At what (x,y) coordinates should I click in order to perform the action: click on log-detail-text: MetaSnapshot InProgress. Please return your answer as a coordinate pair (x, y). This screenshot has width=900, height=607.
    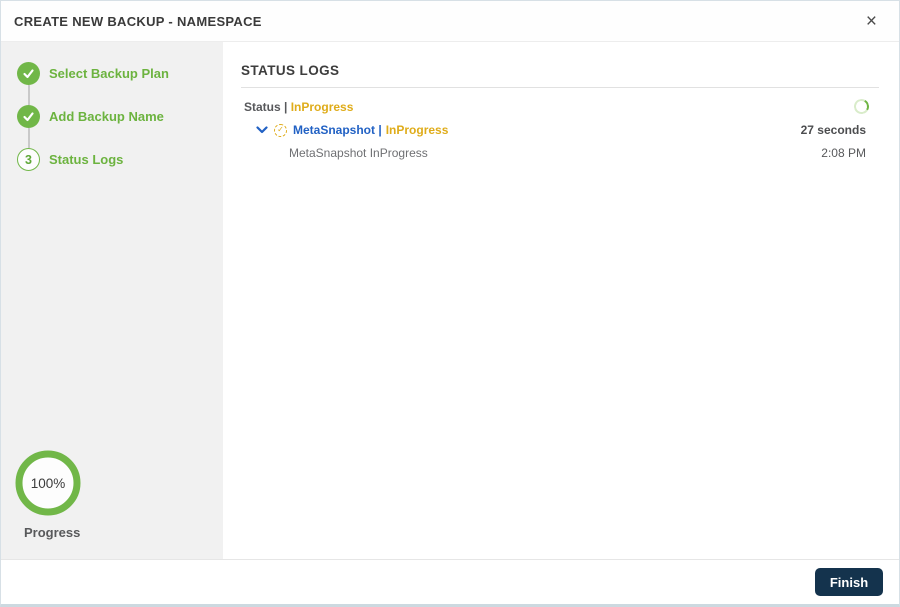
    Looking at the image, I should click on (358, 153).